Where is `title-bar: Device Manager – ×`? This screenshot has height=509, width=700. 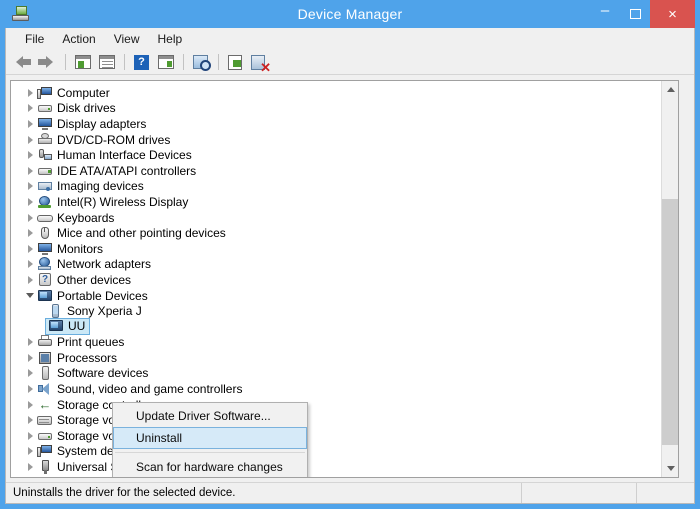 title-bar: Device Manager – × is located at coordinates (350, 14).